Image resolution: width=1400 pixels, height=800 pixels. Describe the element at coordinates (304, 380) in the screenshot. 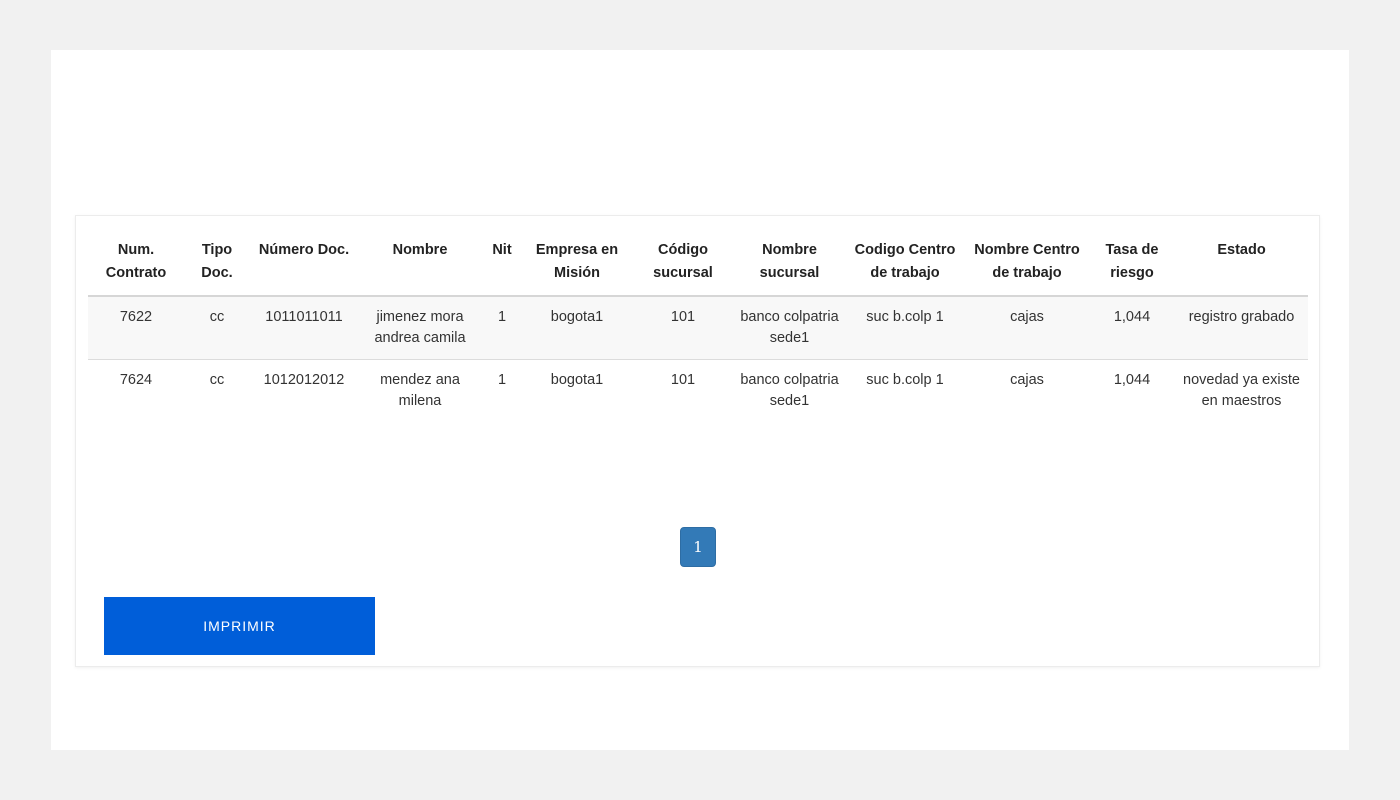

I see `cell-numero-doc: 1012012012` at that location.